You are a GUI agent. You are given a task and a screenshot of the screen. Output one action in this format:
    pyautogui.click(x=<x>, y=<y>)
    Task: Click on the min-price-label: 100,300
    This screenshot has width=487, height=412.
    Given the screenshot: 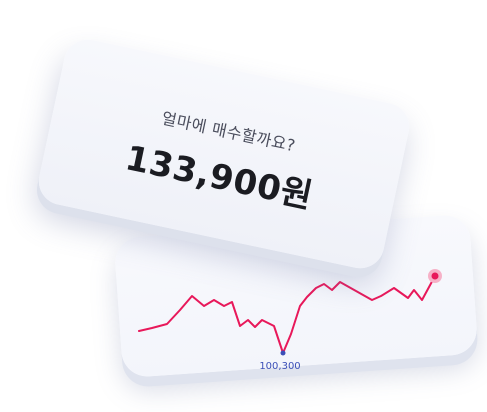 What is the action you would take?
    pyautogui.click(x=279, y=366)
    